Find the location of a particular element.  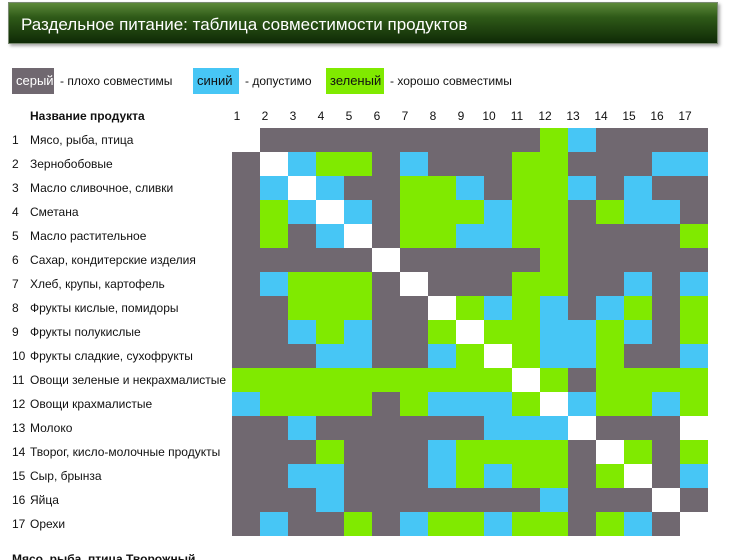

column-number: 9 is located at coordinates (461, 116).